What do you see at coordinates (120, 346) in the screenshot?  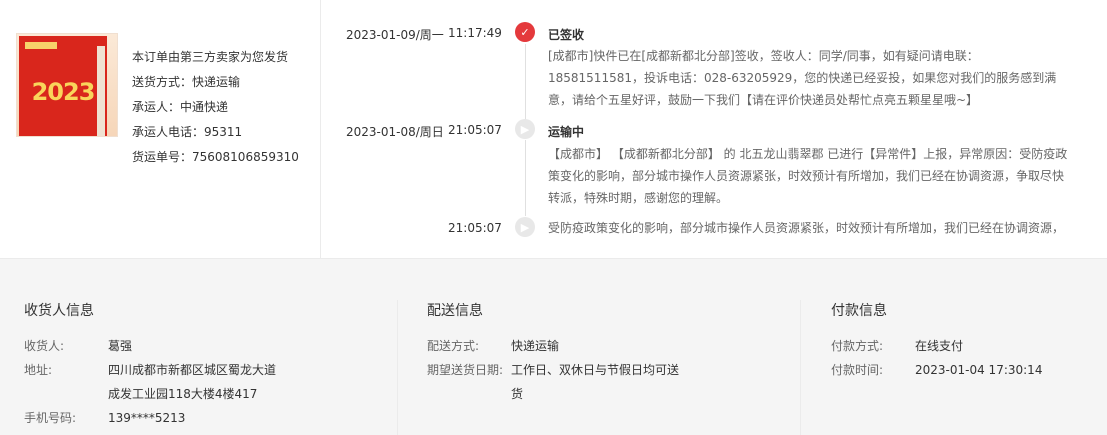 I see `receiver-name: 葛强` at bounding box center [120, 346].